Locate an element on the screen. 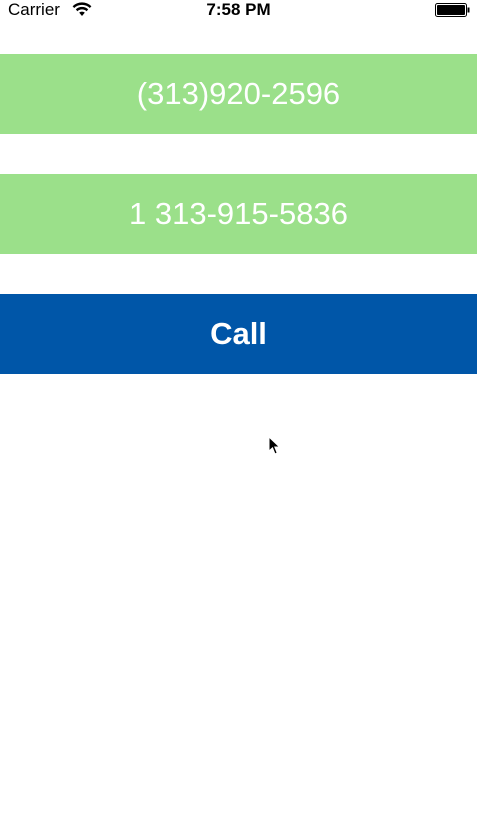 The width and height of the screenshot is (477, 821). status-time: 7:58 PM is located at coordinates (238, 9).